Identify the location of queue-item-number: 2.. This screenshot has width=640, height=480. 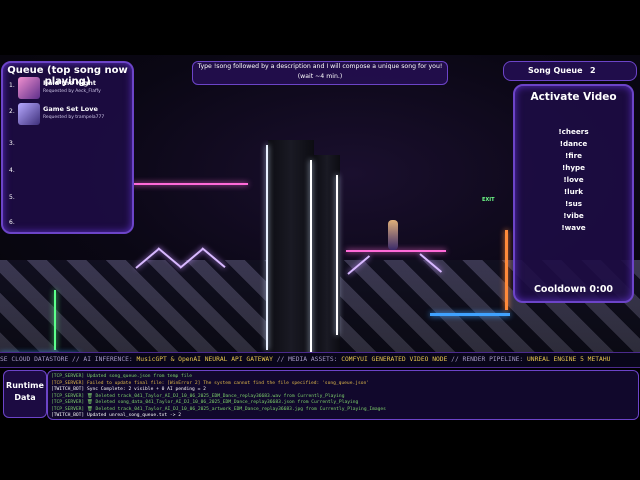
(12, 111).